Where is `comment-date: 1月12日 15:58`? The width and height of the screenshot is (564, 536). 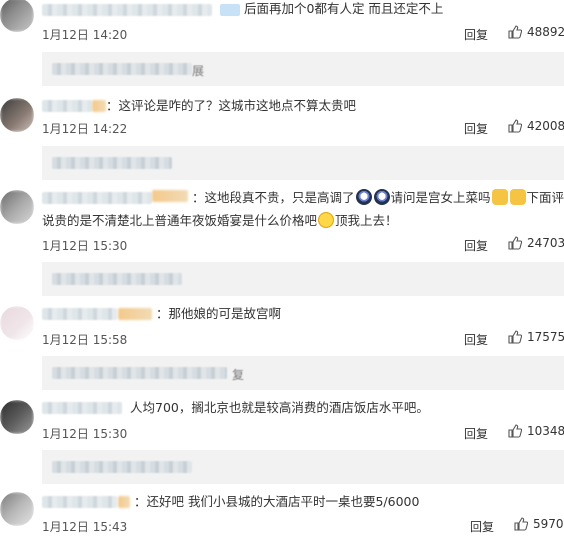 comment-date: 1月12日 15:58 is located at coordinates (85, 340).